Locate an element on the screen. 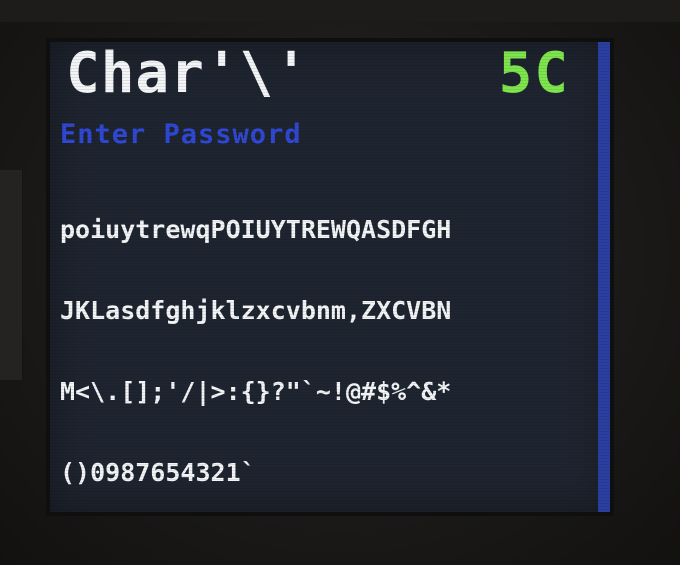 This screenshot has height=565, width=680. device-side-slot is located at coordinates (11, 275).